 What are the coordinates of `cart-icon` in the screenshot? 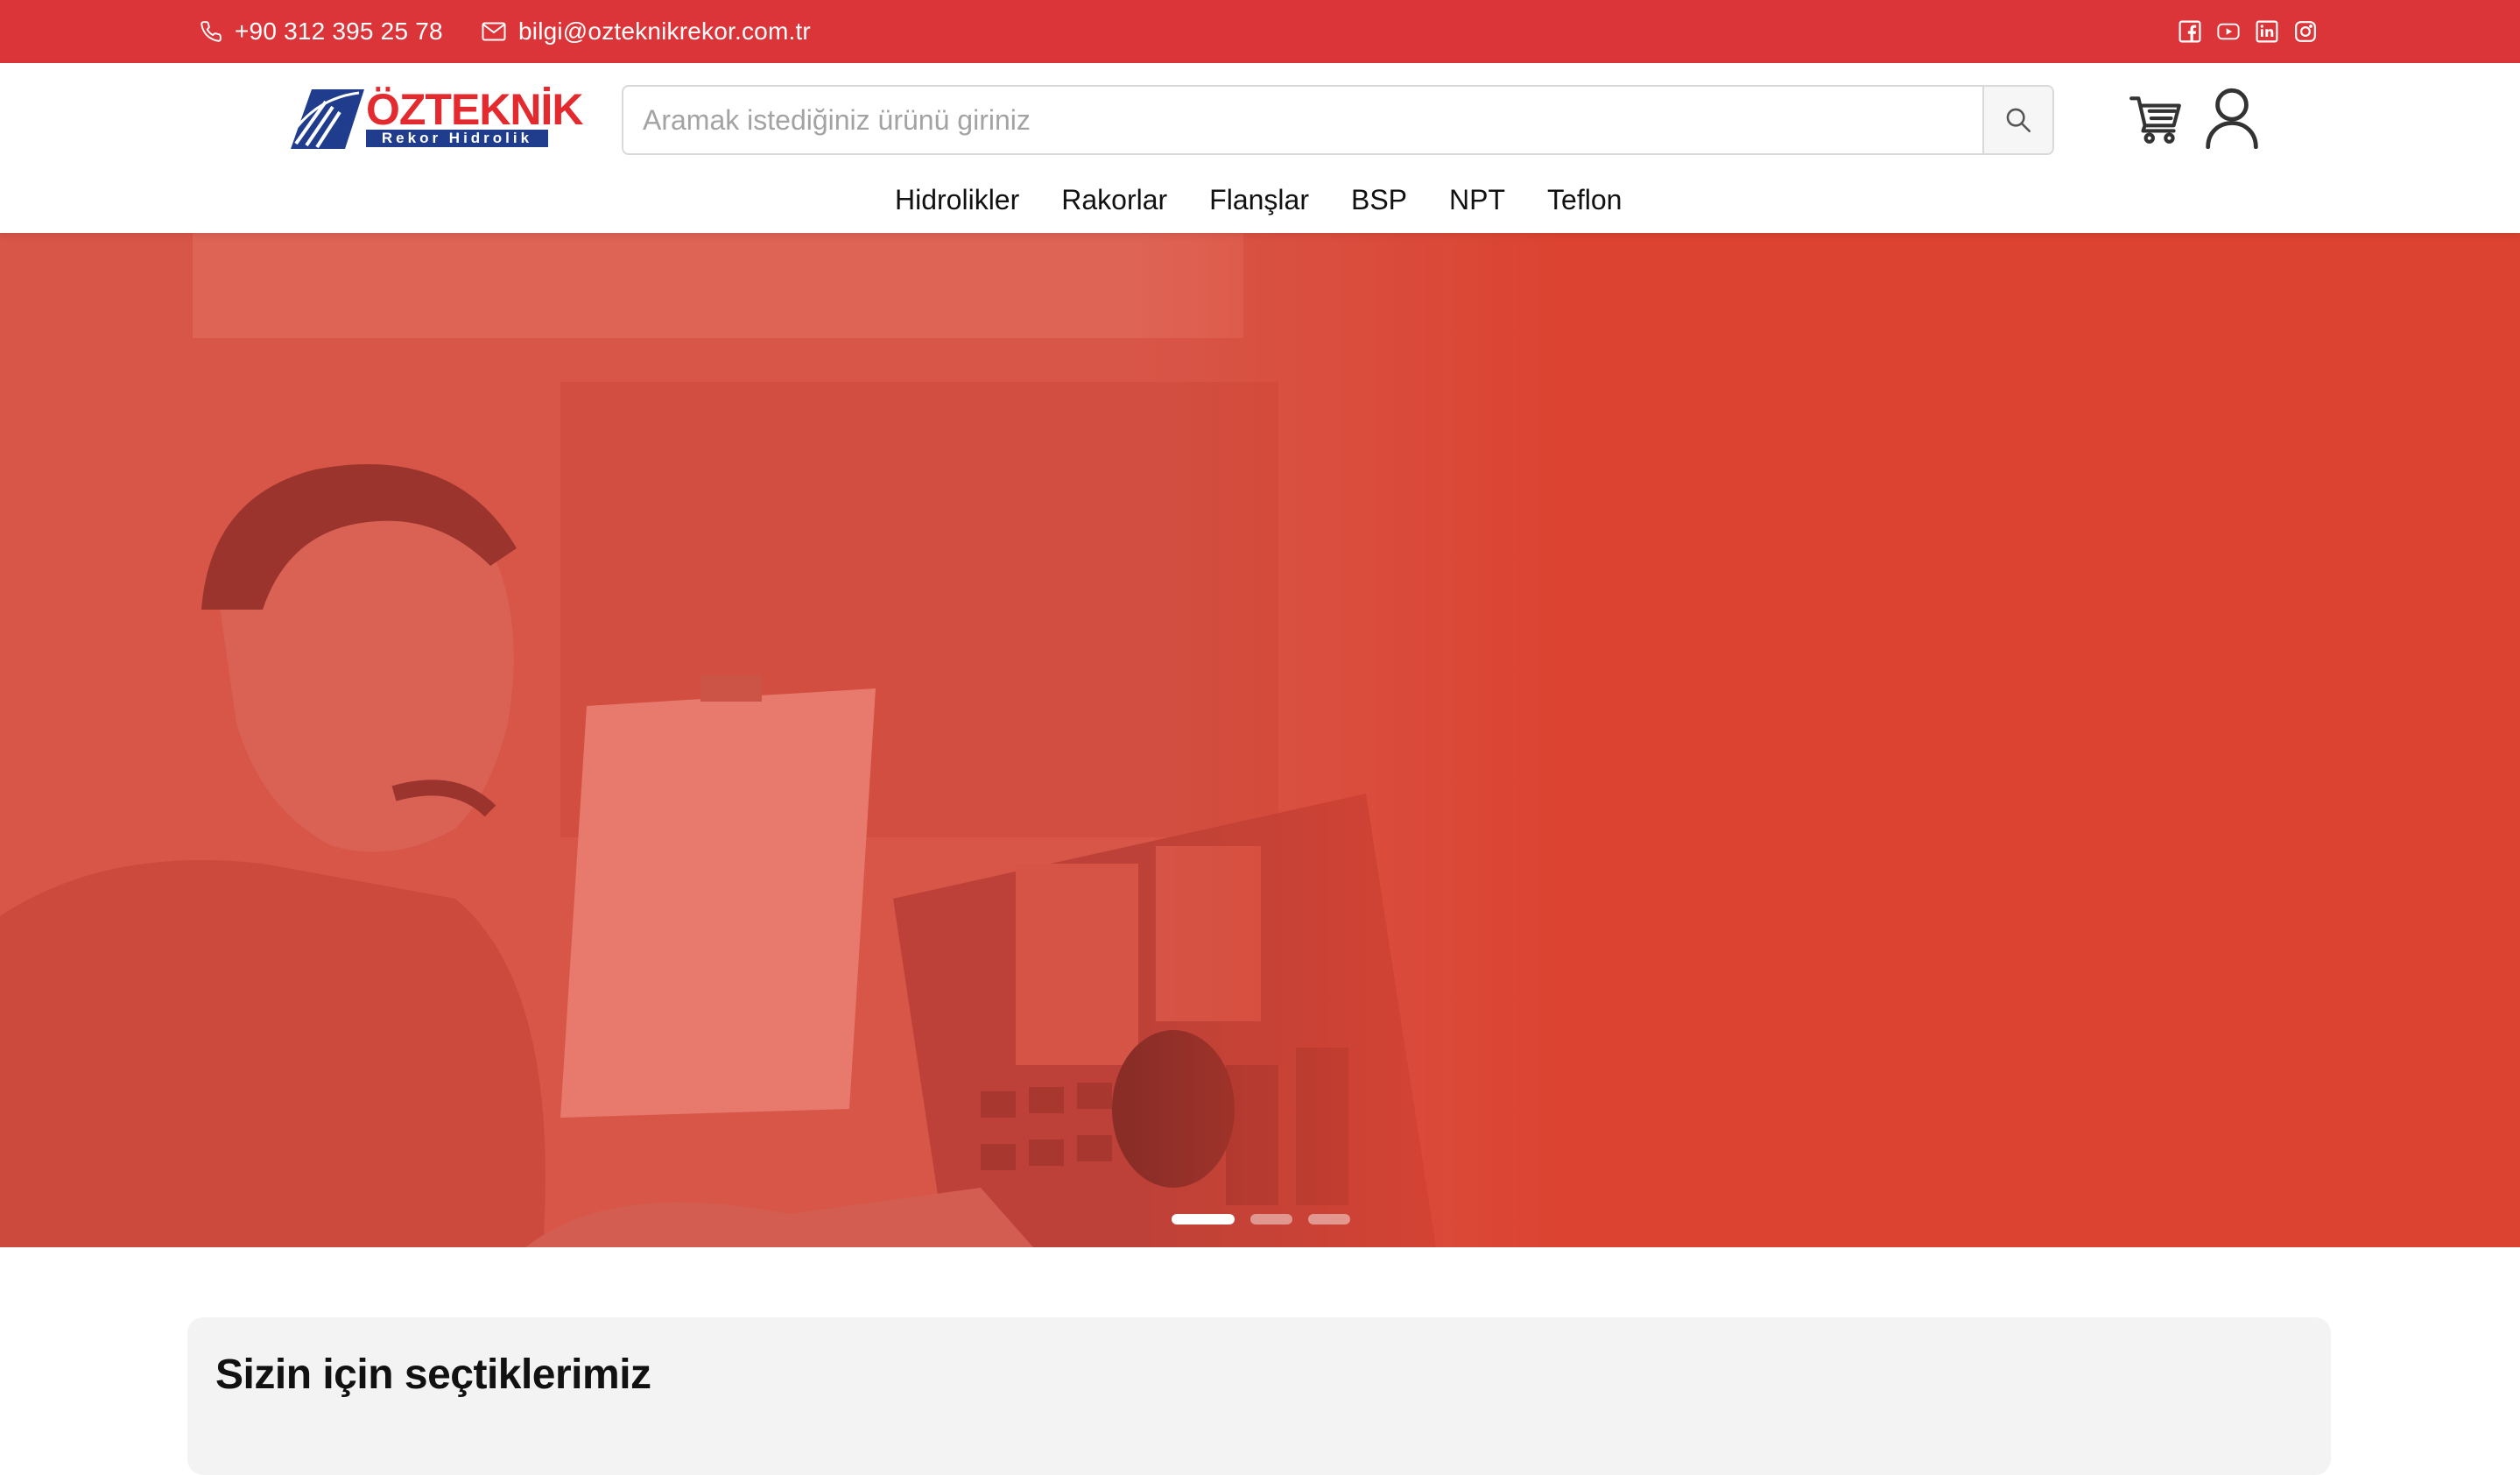 It's located at (2155, 120).